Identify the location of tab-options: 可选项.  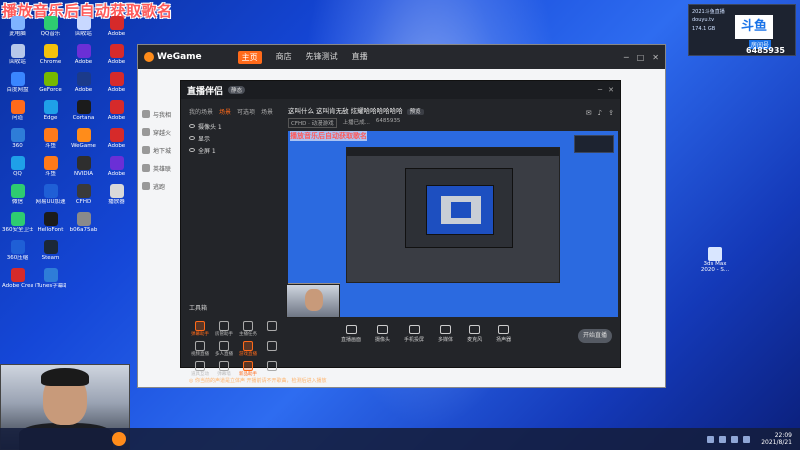
(246, 111).